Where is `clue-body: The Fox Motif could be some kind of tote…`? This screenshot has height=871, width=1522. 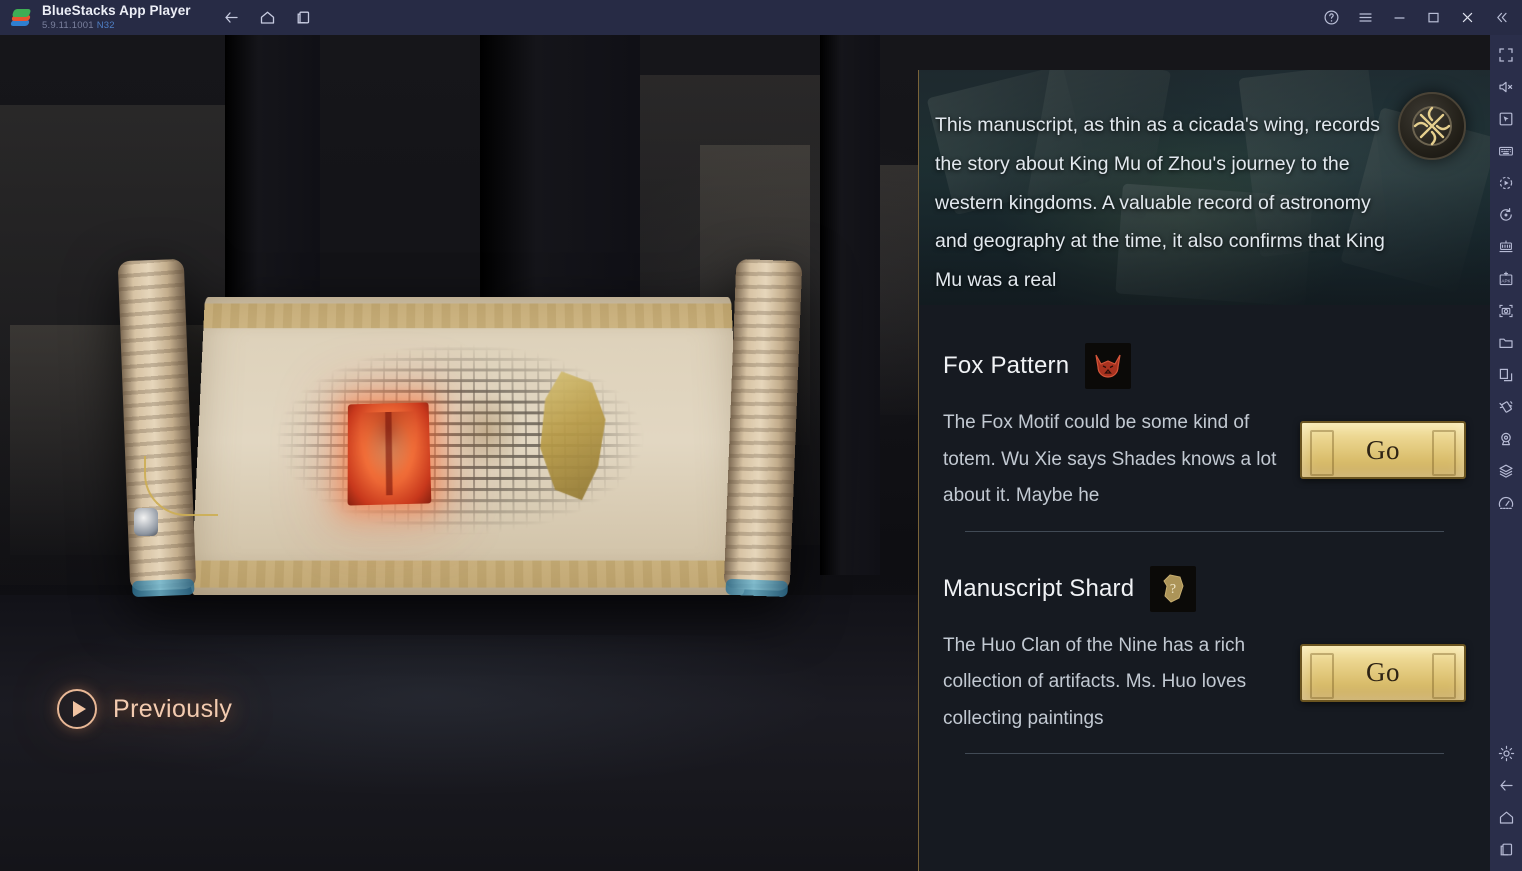 clue-body: The Fox Motif could be some kind of tote… is located at coordinates (1204, 460).